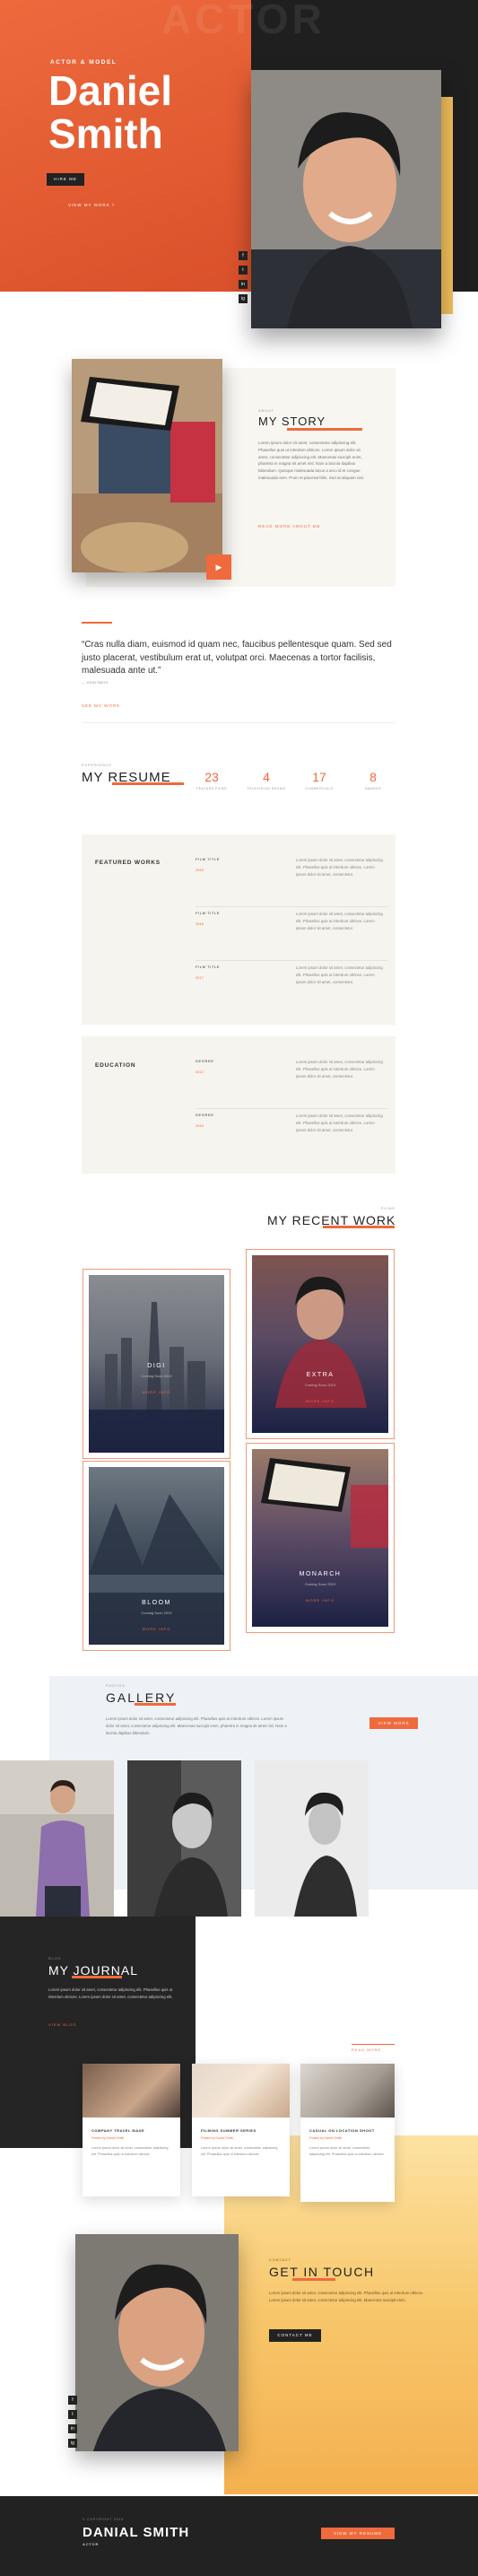  Describe the element at coordinates (116, 1685) in the screenshot. I see `gallery-kicker: PHOTOS` at that location.